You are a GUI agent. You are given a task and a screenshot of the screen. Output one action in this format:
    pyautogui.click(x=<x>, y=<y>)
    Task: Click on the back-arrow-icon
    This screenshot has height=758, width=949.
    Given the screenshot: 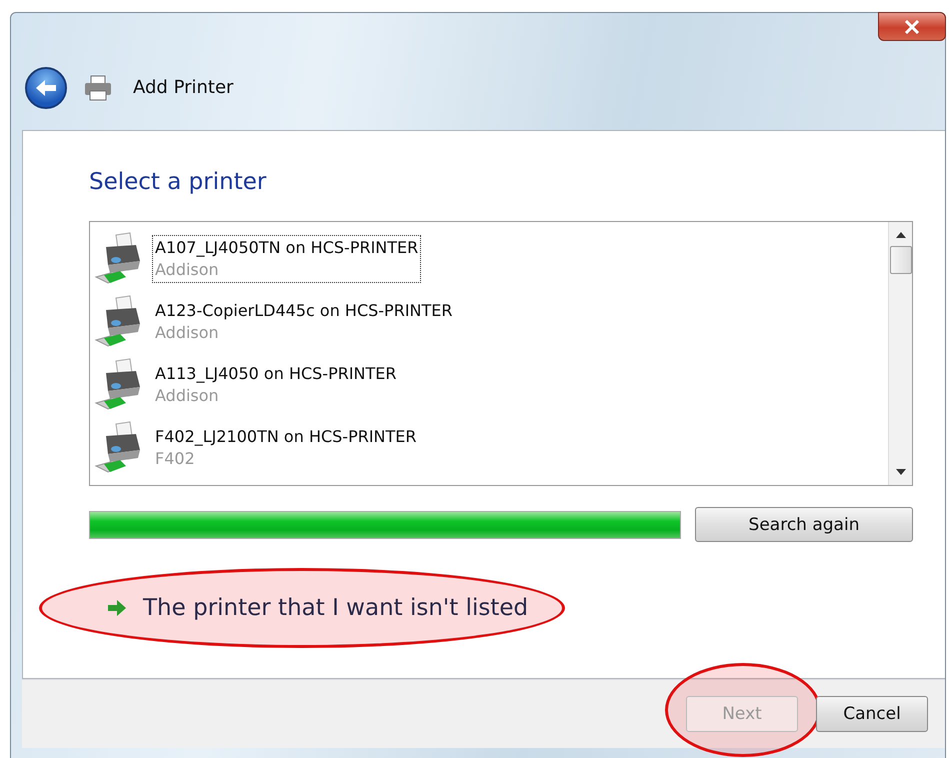 What is the action you would take?
    pyautogui.click(x=46, y=88)
    